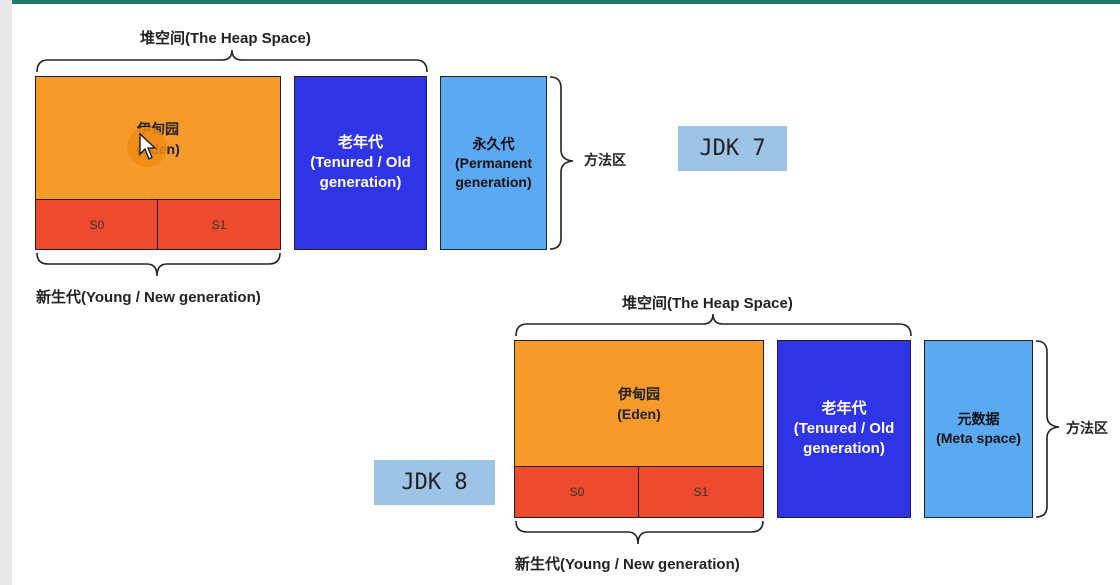 The image size is (1120, 585). I want to click on jdk8-metaspace-box: 元数据 (Meta space), so click(978, 429).